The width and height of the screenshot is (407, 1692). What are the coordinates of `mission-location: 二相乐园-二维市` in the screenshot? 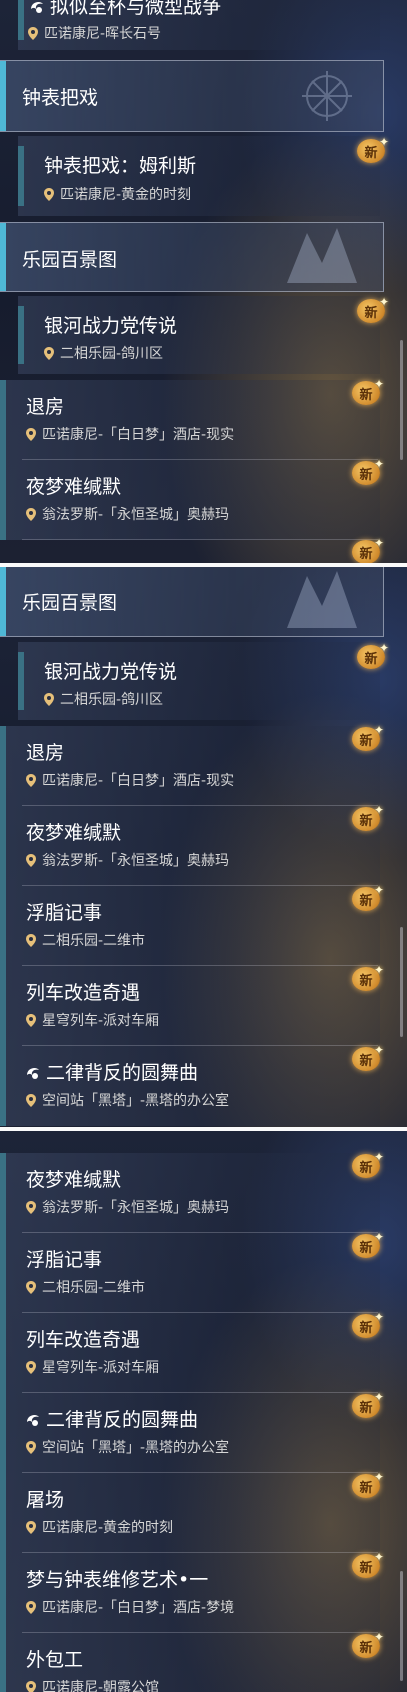 It's located at (85, 1287).